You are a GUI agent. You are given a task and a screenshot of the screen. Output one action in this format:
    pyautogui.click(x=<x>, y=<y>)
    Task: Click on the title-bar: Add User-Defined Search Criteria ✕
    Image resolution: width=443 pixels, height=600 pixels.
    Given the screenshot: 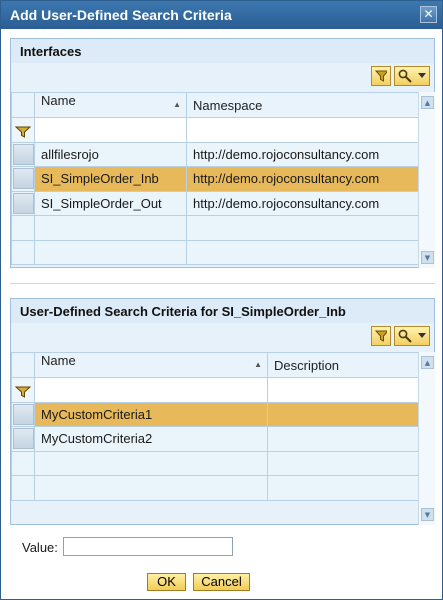 What is the action you would take?
    pyautogui.click(x=221, y=15)
    